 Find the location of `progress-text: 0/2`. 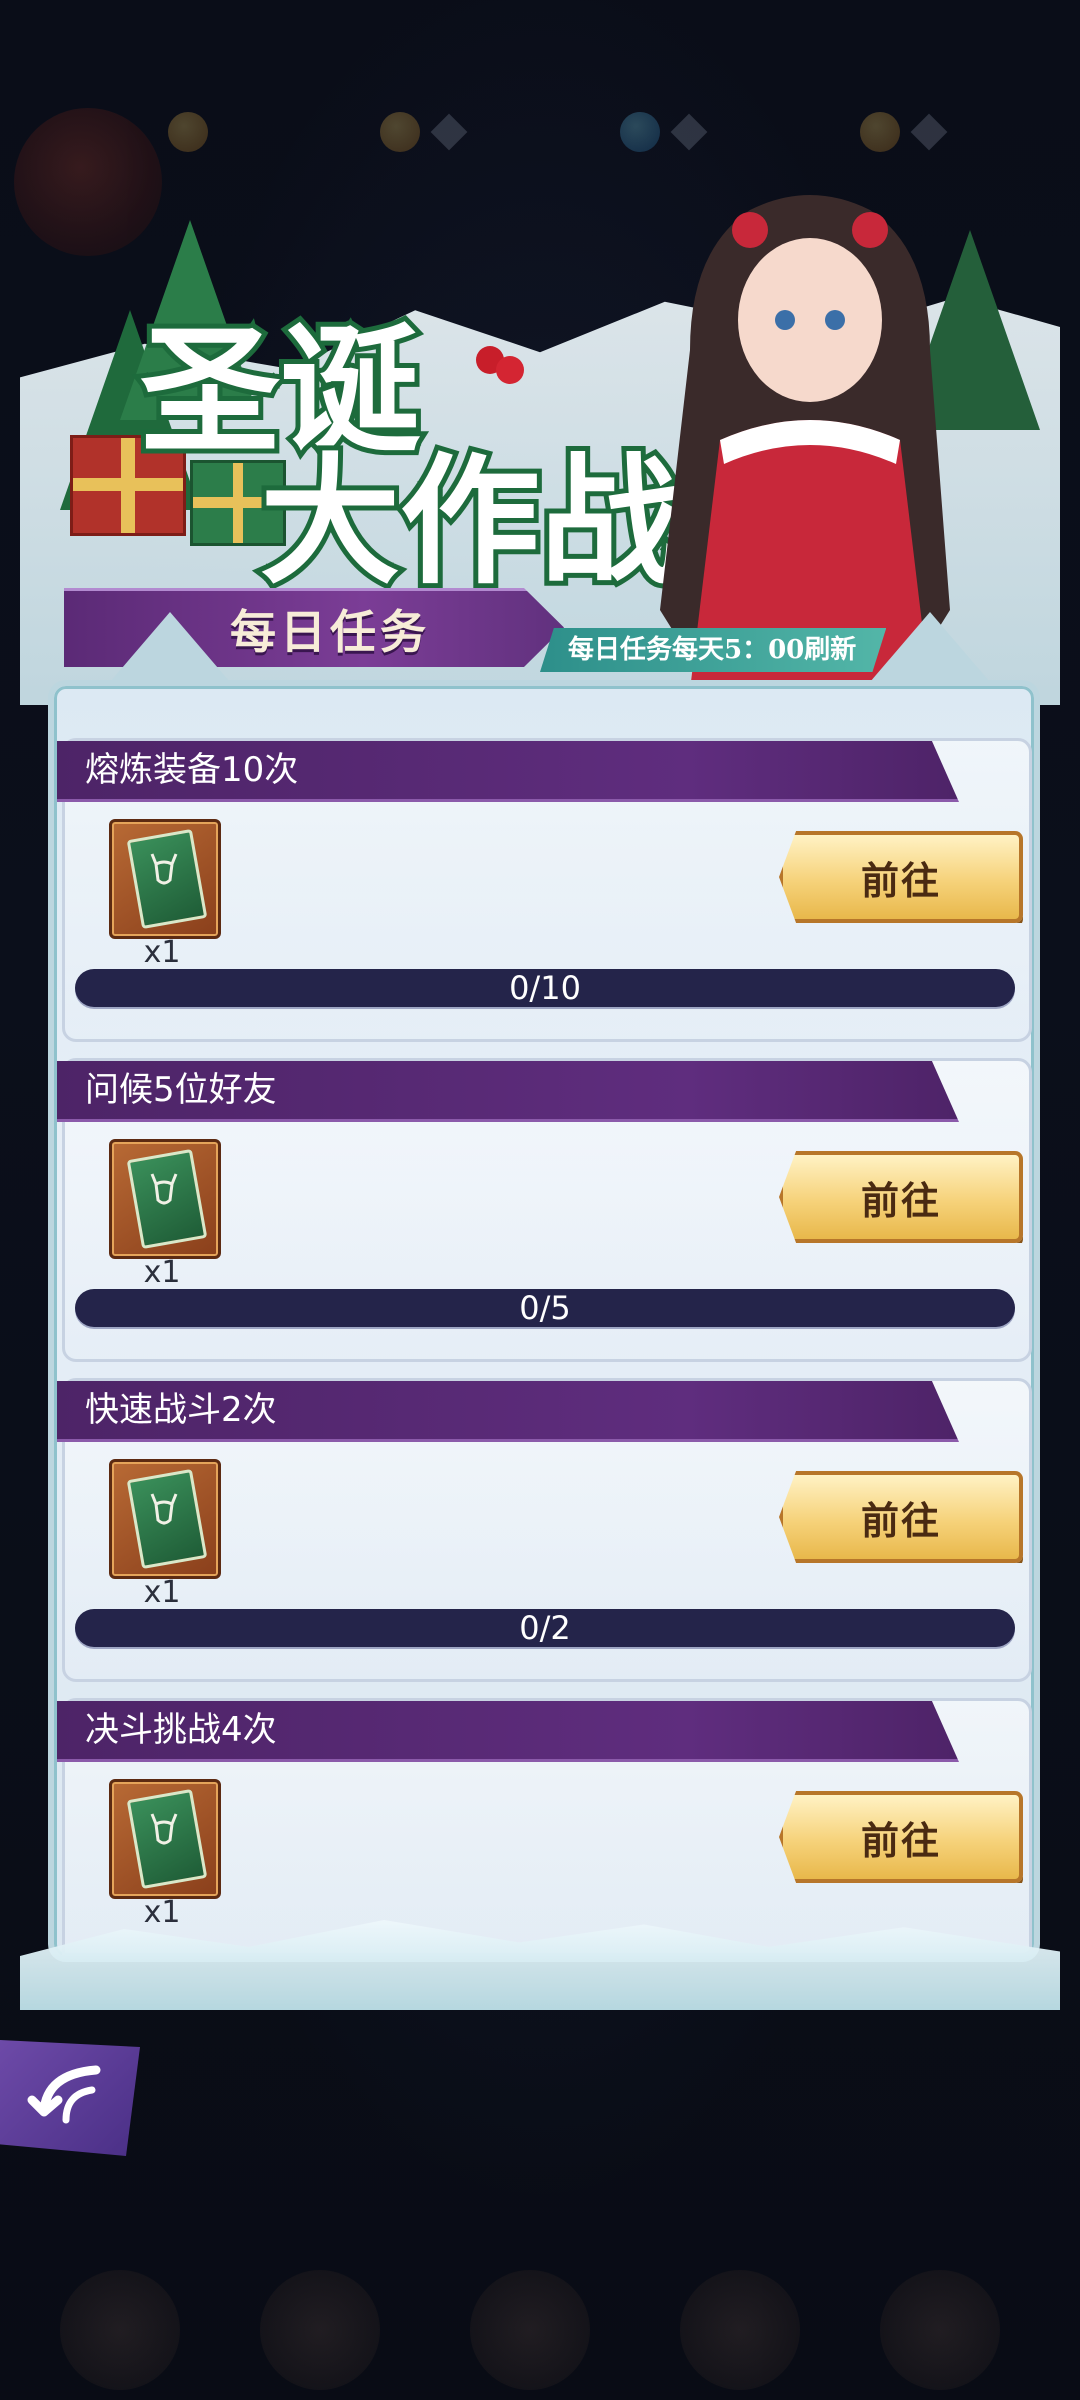

progress-text: 0/2 is located at coordinates (545, 1628).